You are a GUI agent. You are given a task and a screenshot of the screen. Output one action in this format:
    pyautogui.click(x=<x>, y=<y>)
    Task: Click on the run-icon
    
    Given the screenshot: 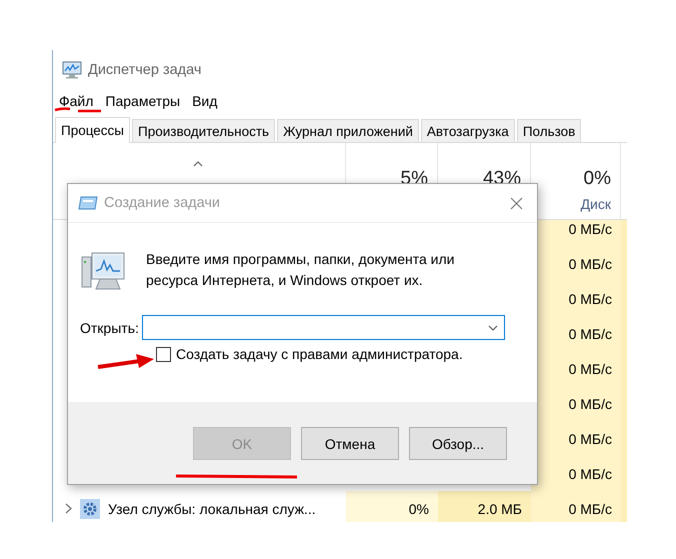 What is the action you would take?
    pyautogui.click(x=88, y=203)
    